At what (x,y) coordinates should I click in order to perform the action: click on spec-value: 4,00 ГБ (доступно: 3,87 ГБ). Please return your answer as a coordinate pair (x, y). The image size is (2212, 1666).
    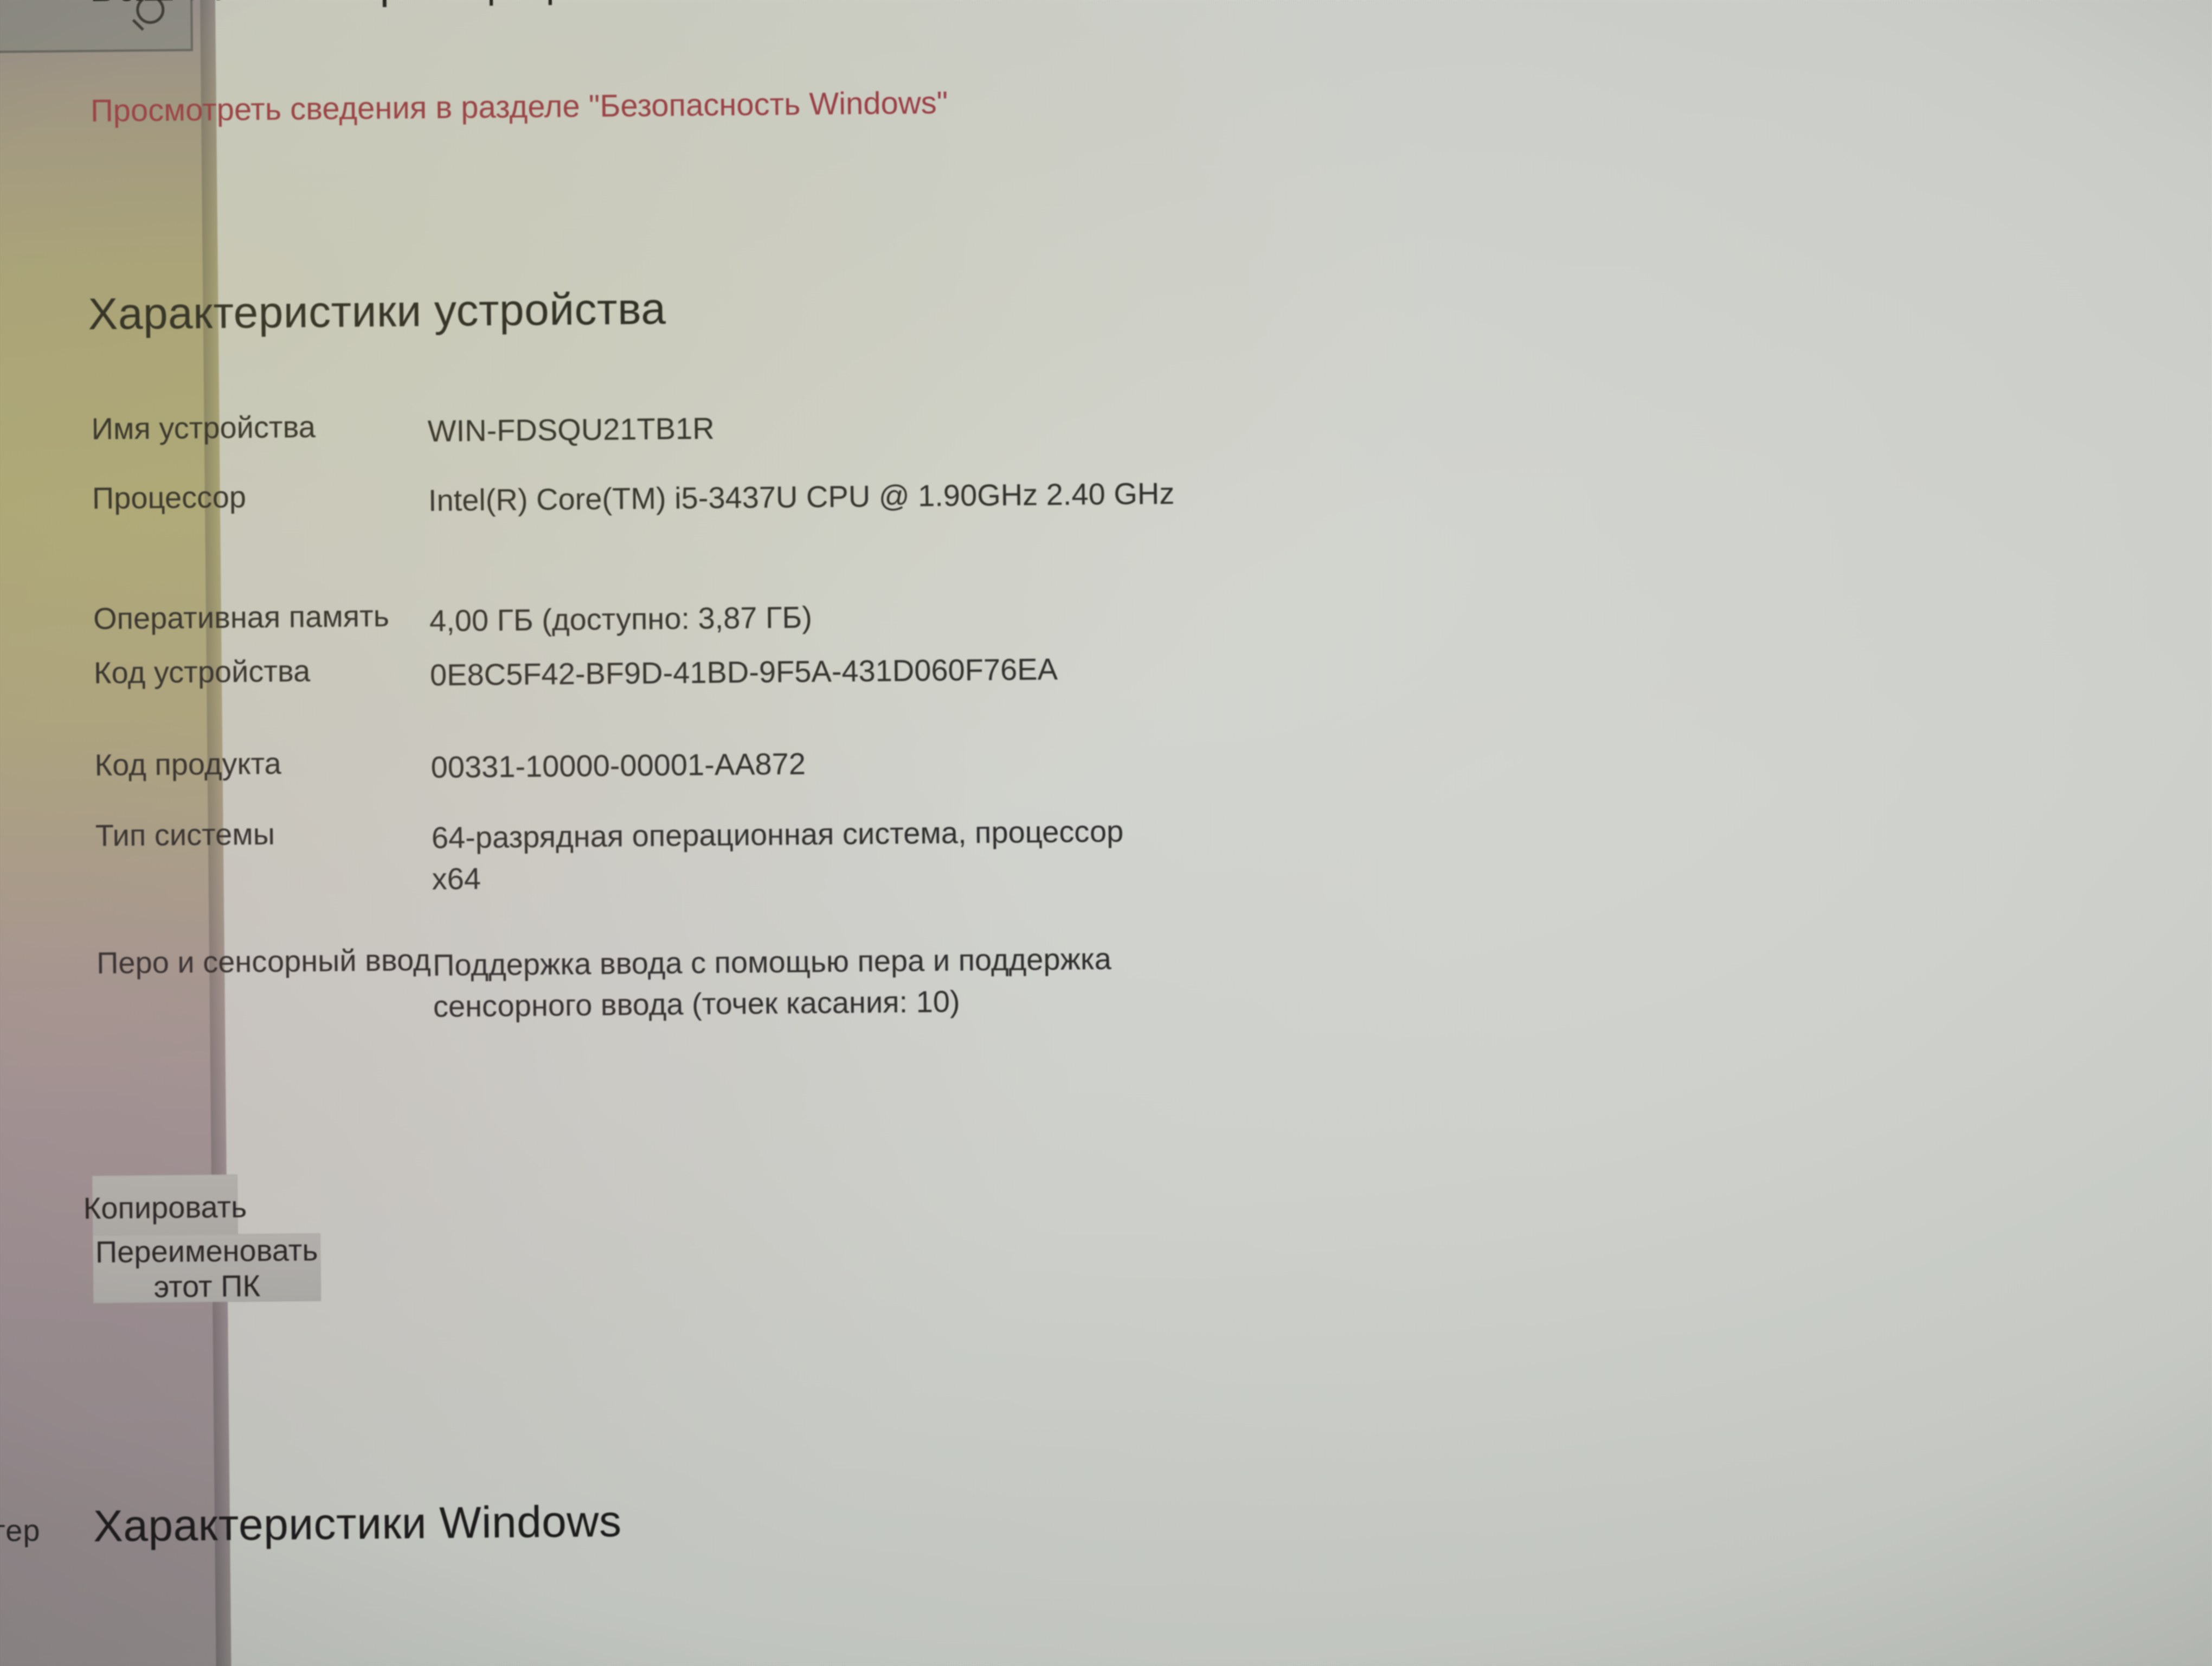
    Looking at the image, I should click on (621, 619).